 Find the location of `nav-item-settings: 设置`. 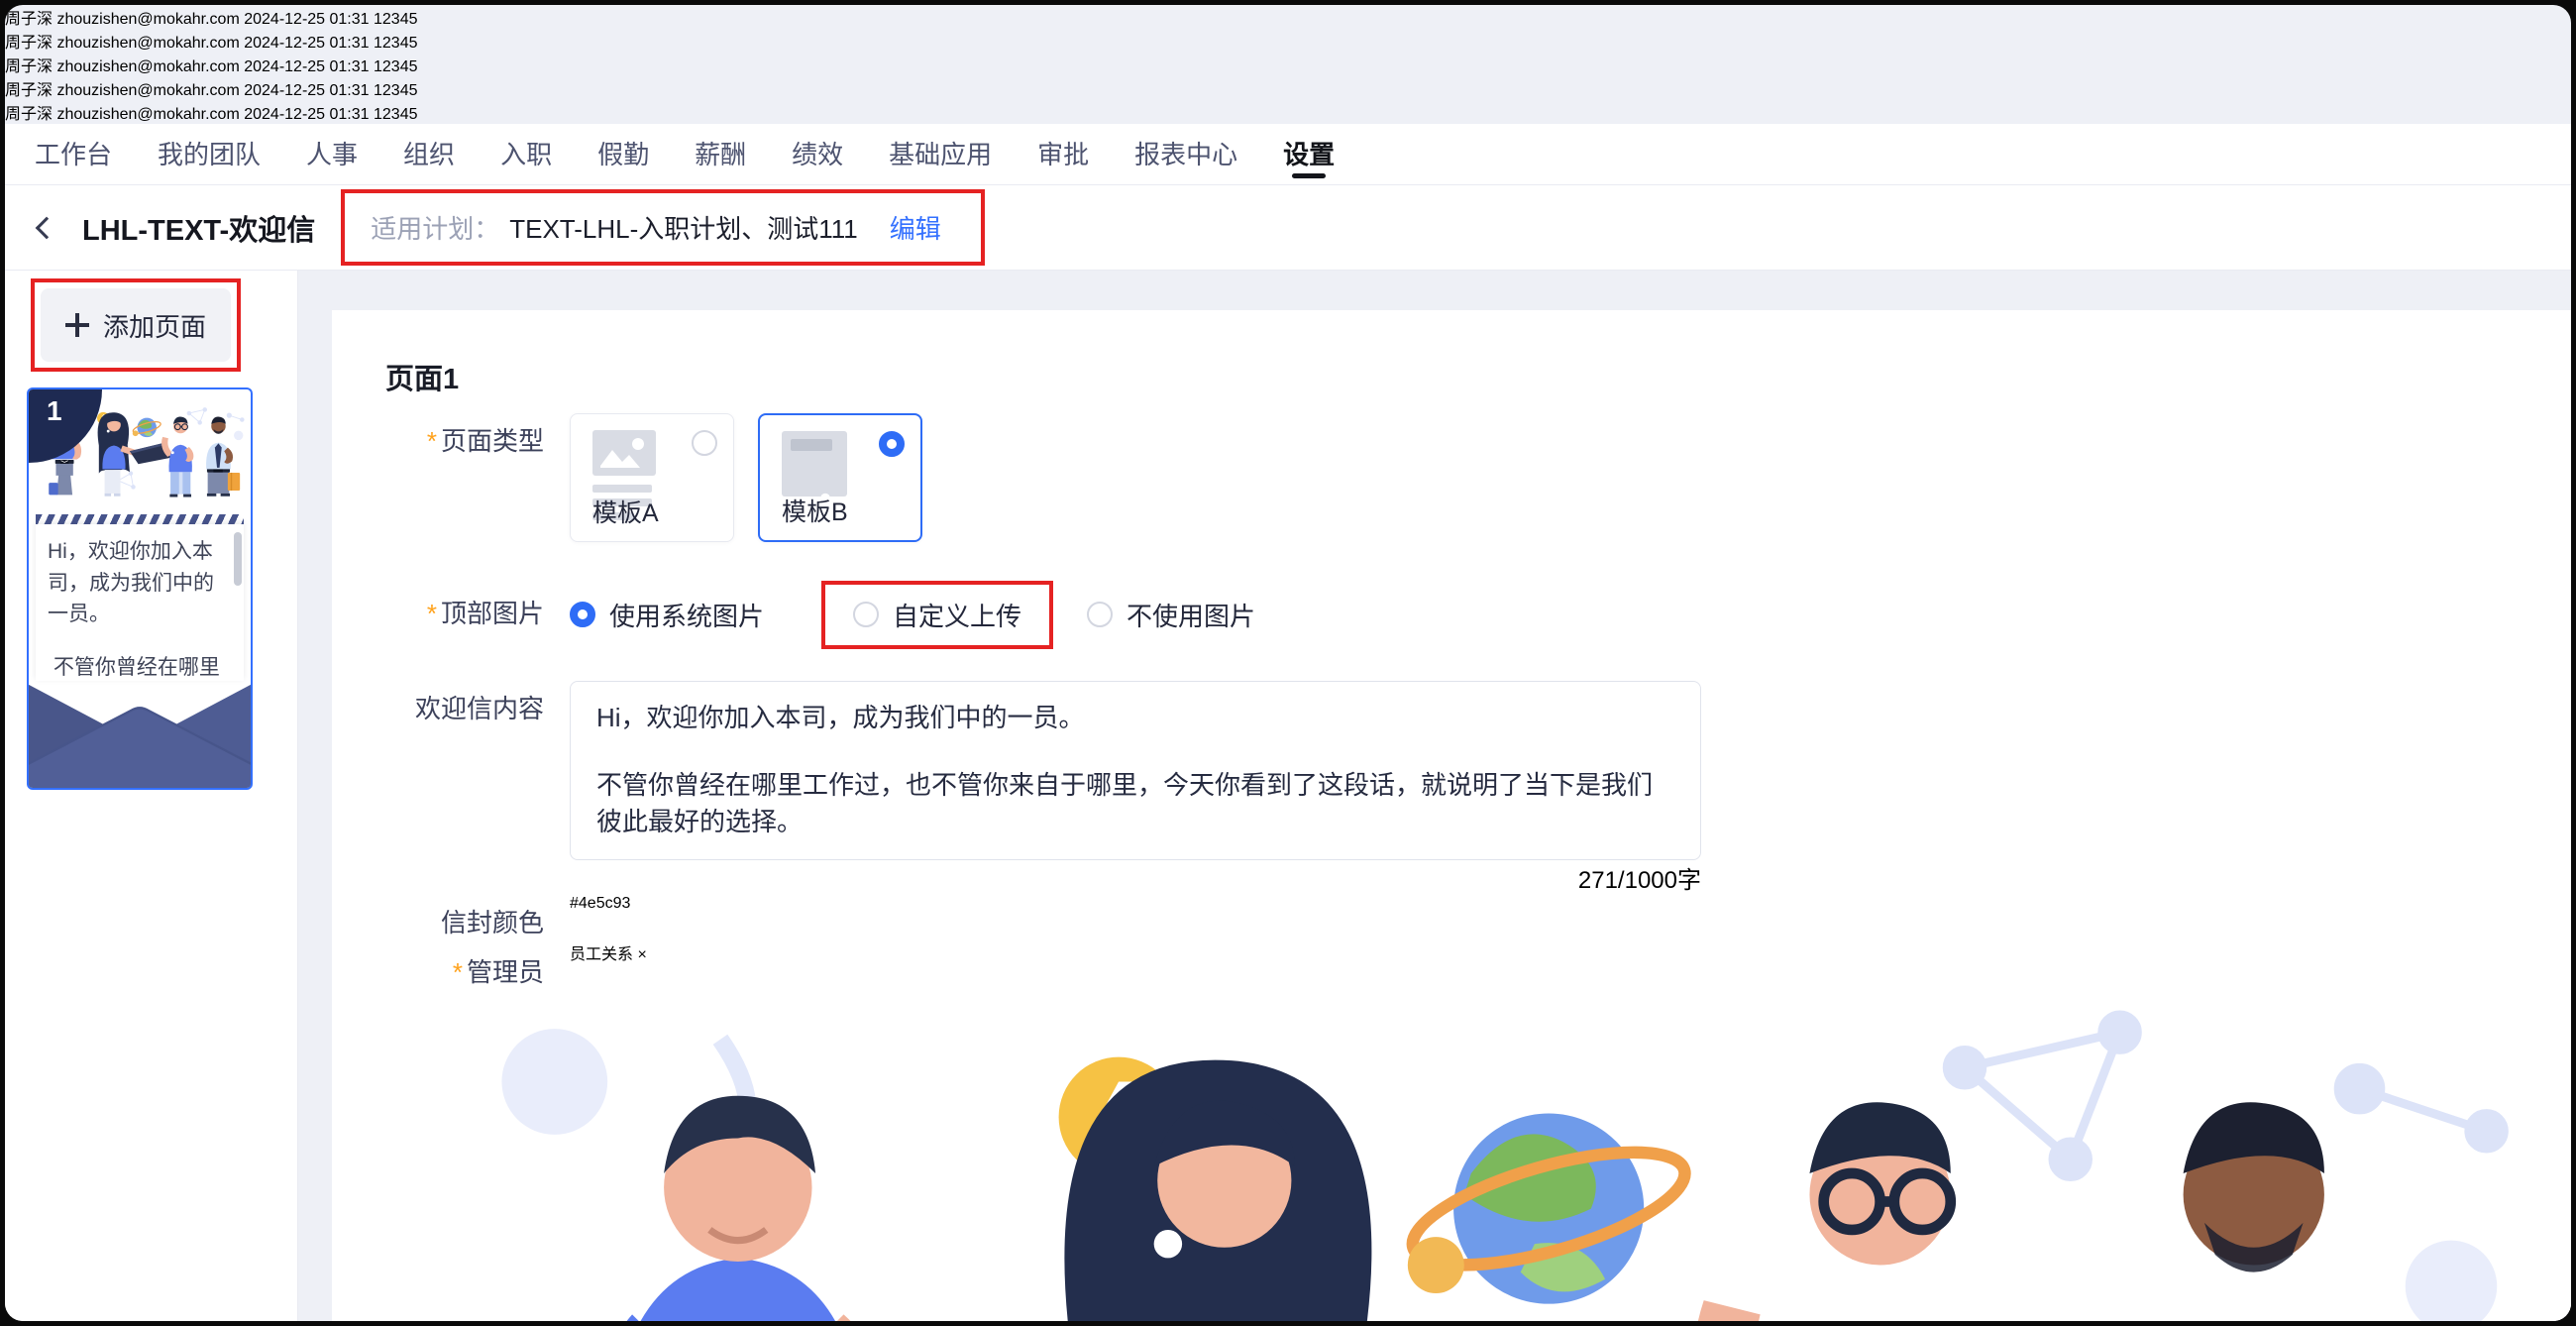

nav-item-settings: 设置 is located at coordinates (1309, 154).